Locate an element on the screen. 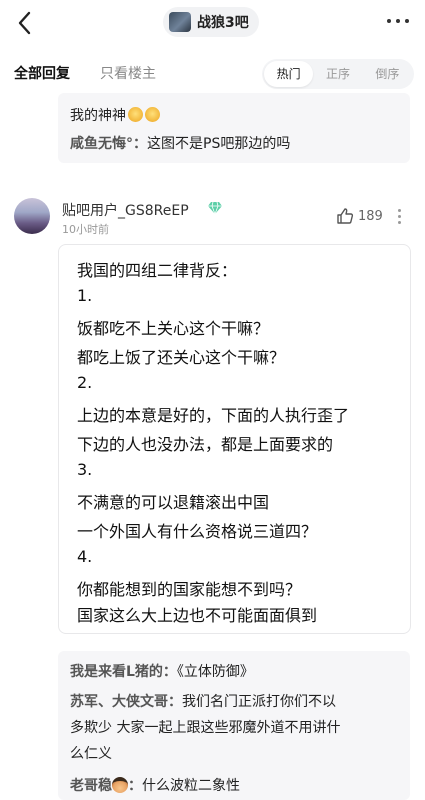 This screenshot has width=425, height=800. subreply-text: 我们名门正派打你们不以 is located at coordinates (259, 702).